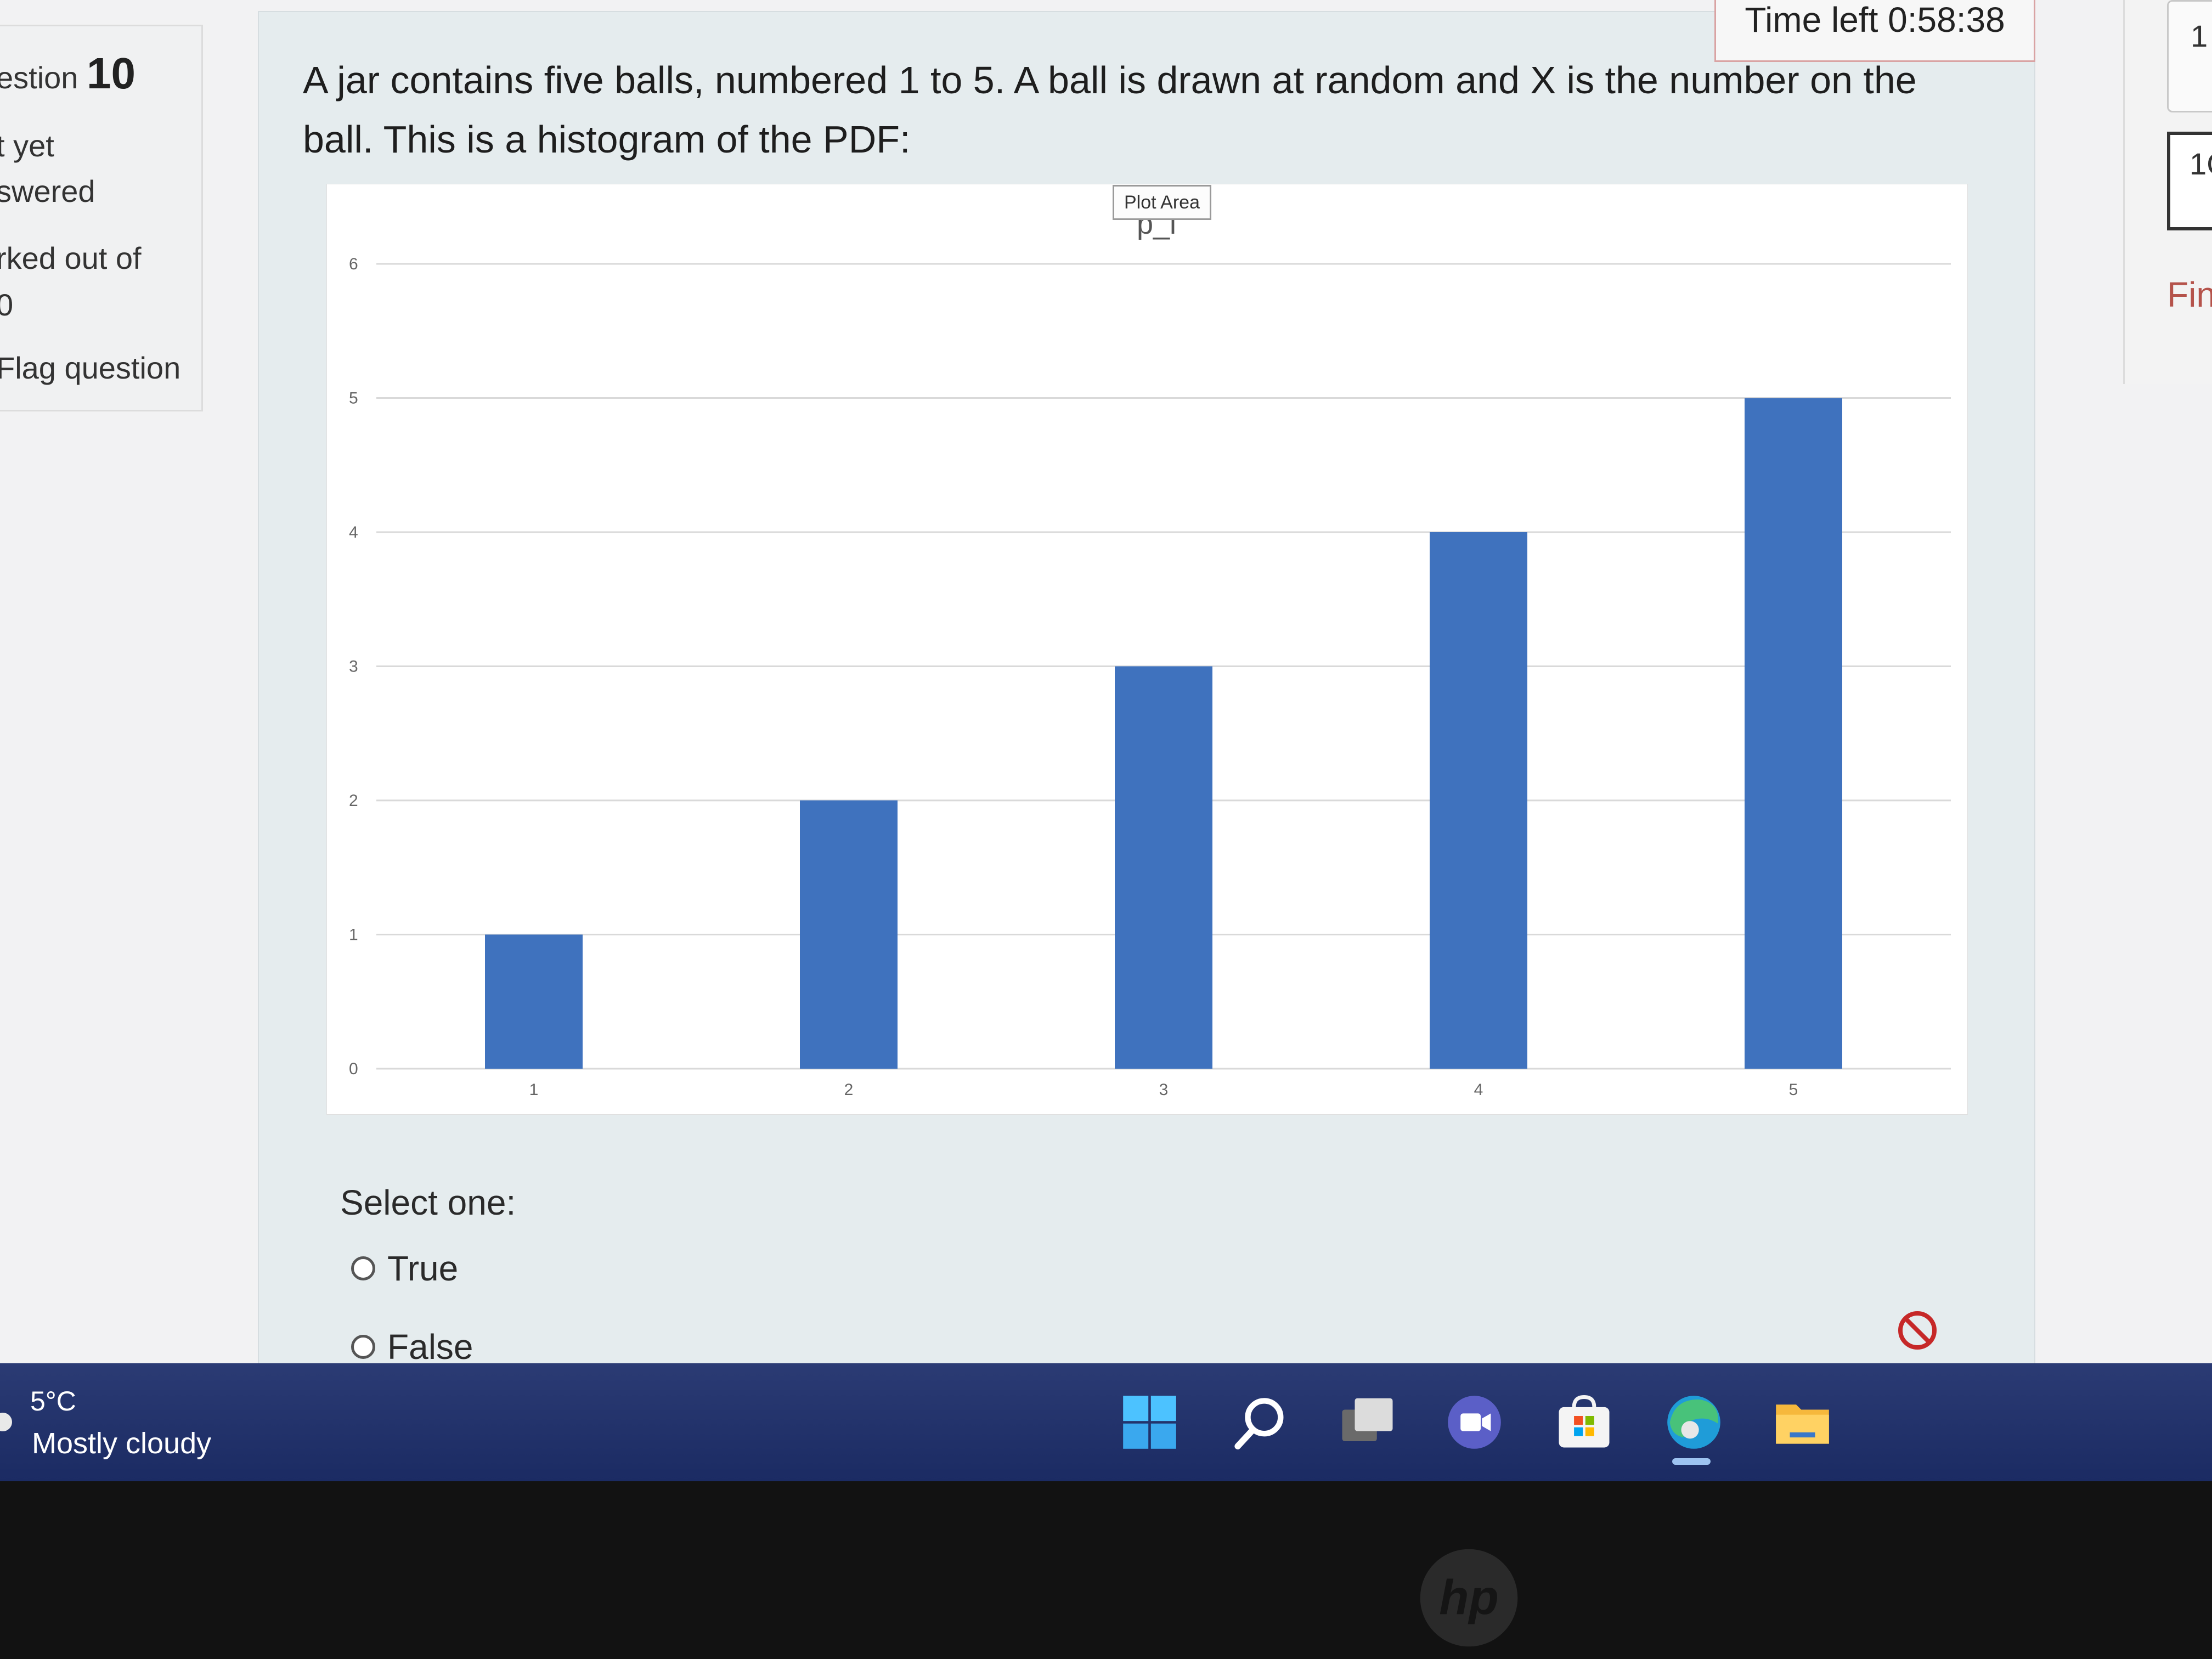 This screenshot has height=1659, width=2212. I want to click on flag-question-link: Flag question, so click(90, 368).